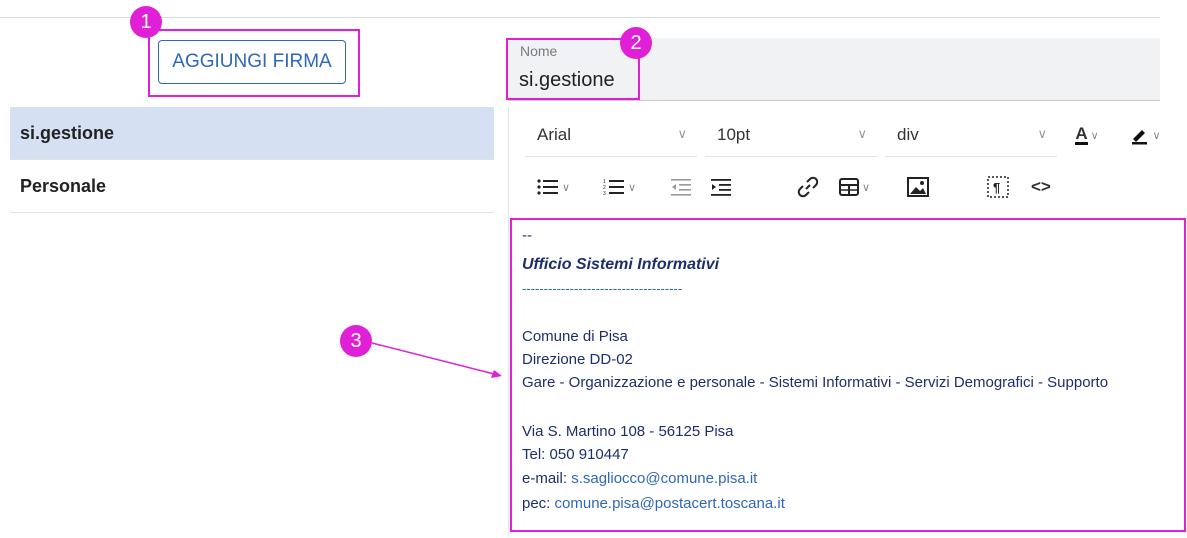 This screenshot has width=1187, height=538. I want to click on signature-list: si.gestione Personale, so click(252, 160).